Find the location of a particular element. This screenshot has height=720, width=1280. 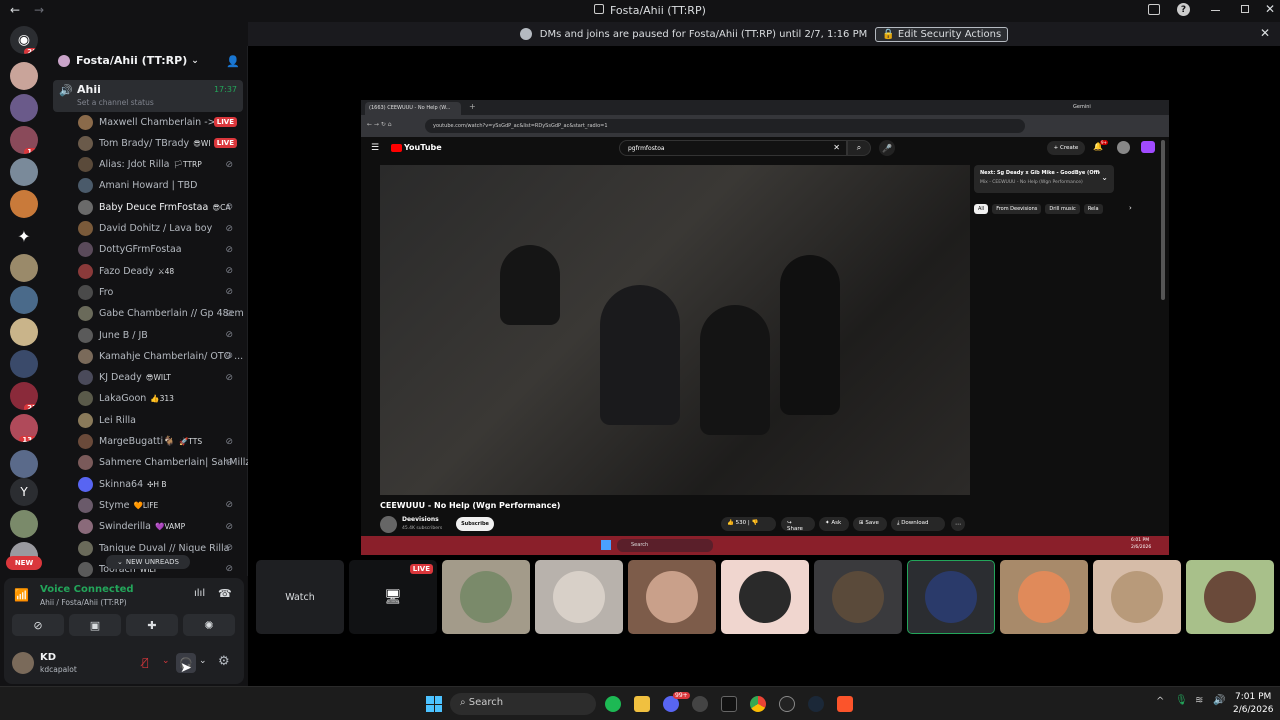

voice-member: Gabe Chamberlain // Gp 48em ⊘ is located at coordinates (161, 314).